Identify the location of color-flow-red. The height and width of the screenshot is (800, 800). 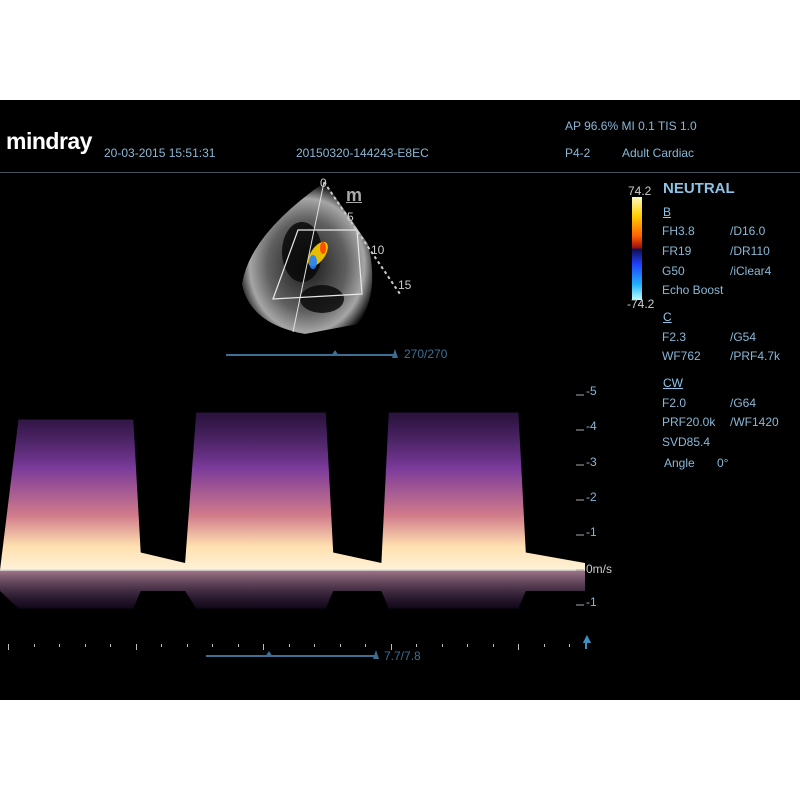
(323, 248).